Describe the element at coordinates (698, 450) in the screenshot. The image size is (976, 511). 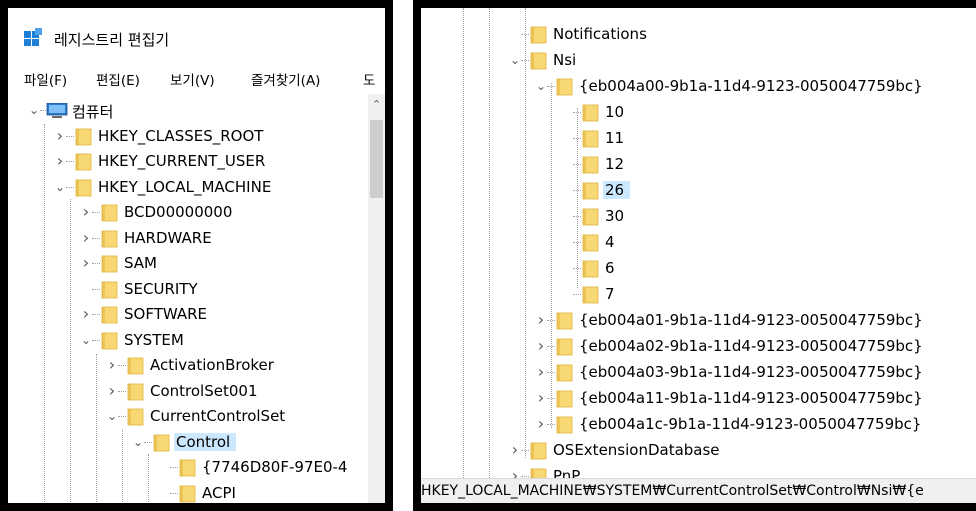
I see `tree-node-osextensiondatabase: › OSExtensionDatabase` at that location.